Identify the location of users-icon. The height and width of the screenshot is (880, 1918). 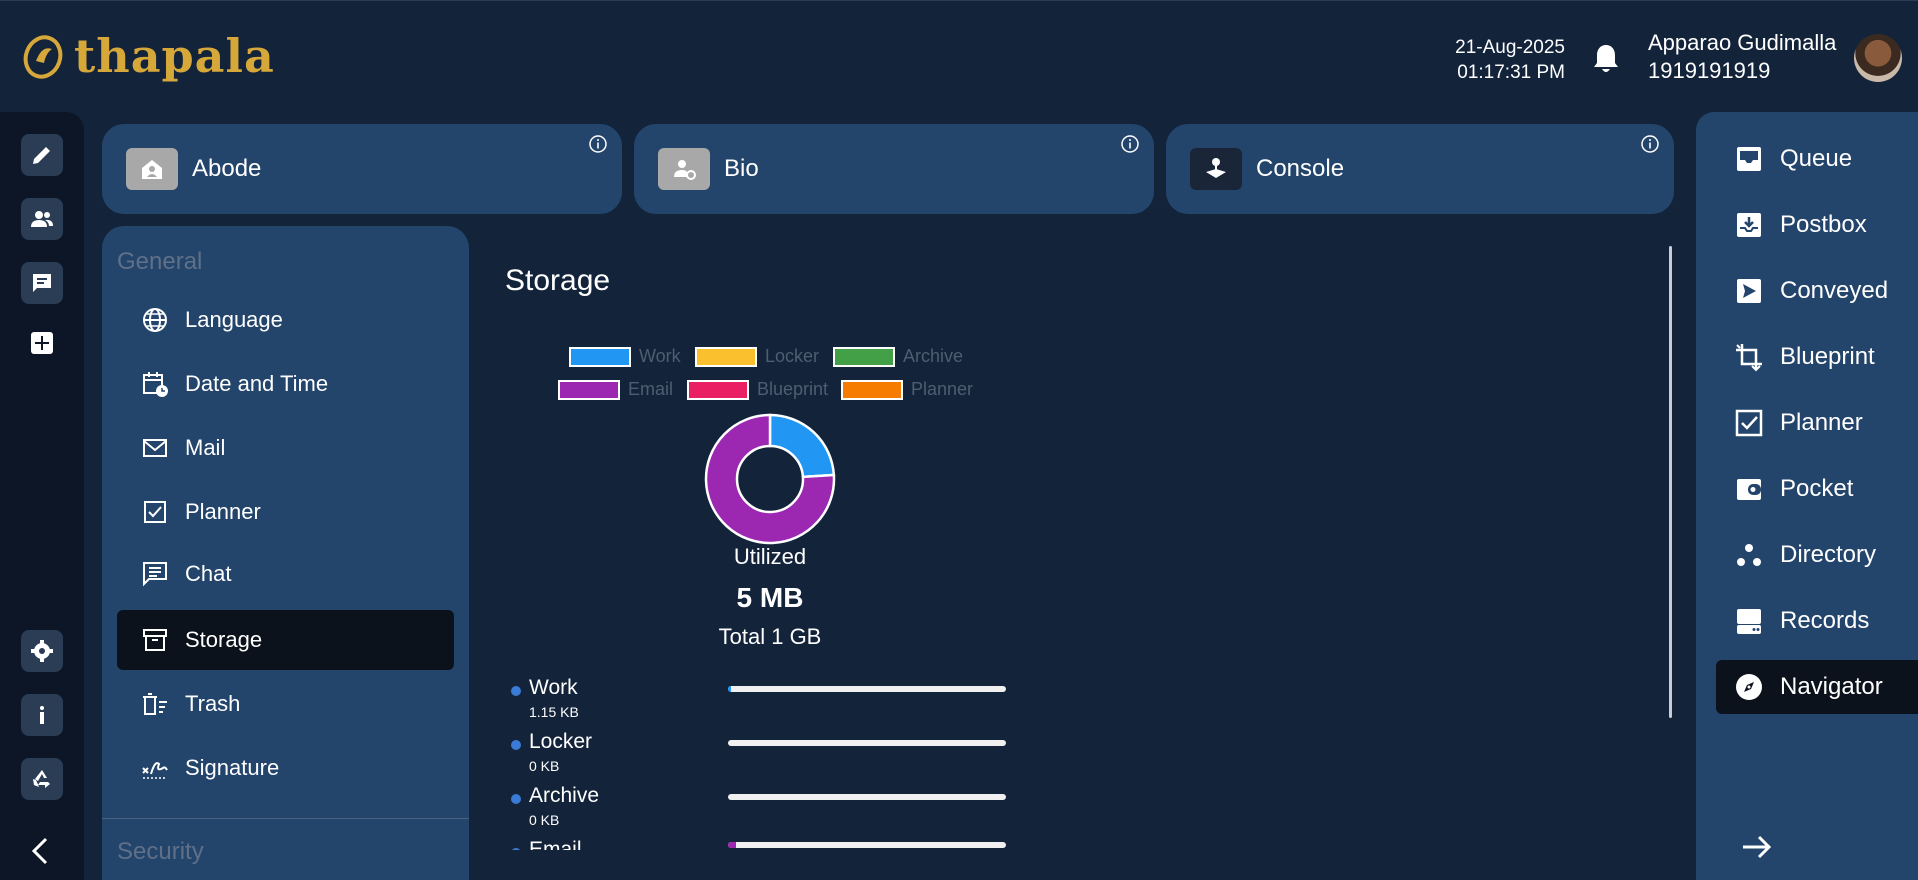
(42, 219).